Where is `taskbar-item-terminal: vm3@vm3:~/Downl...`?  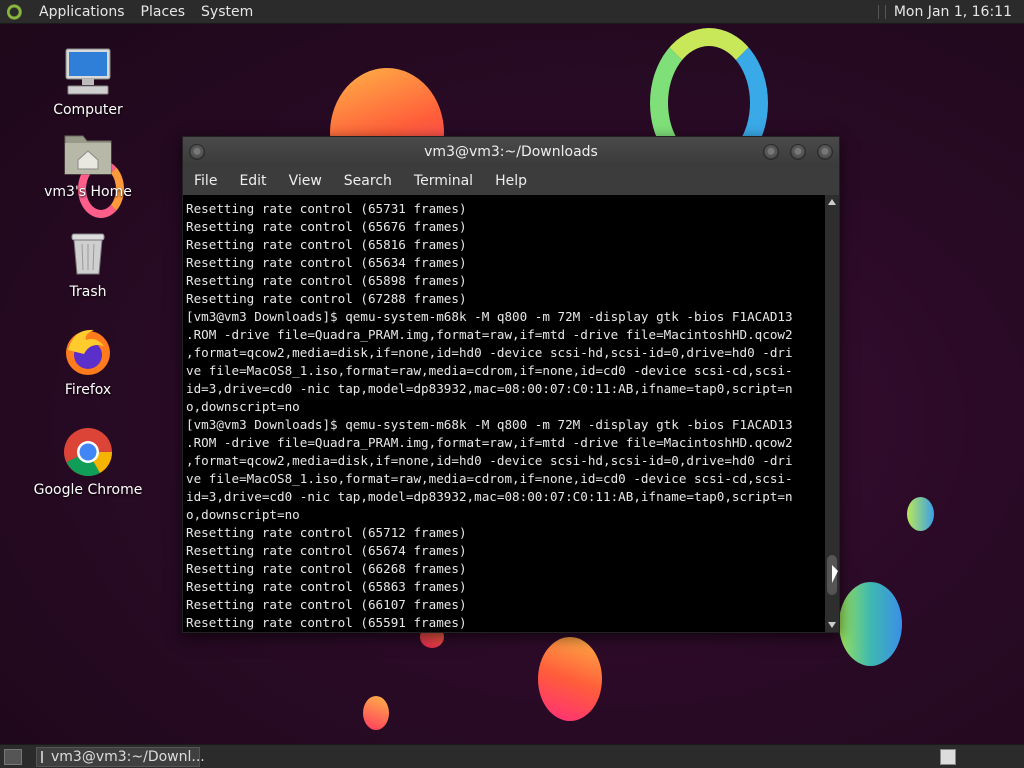 taskbar-item-terminal: vm3@vm3:~/Downl... is located at coordinates (120, 756).